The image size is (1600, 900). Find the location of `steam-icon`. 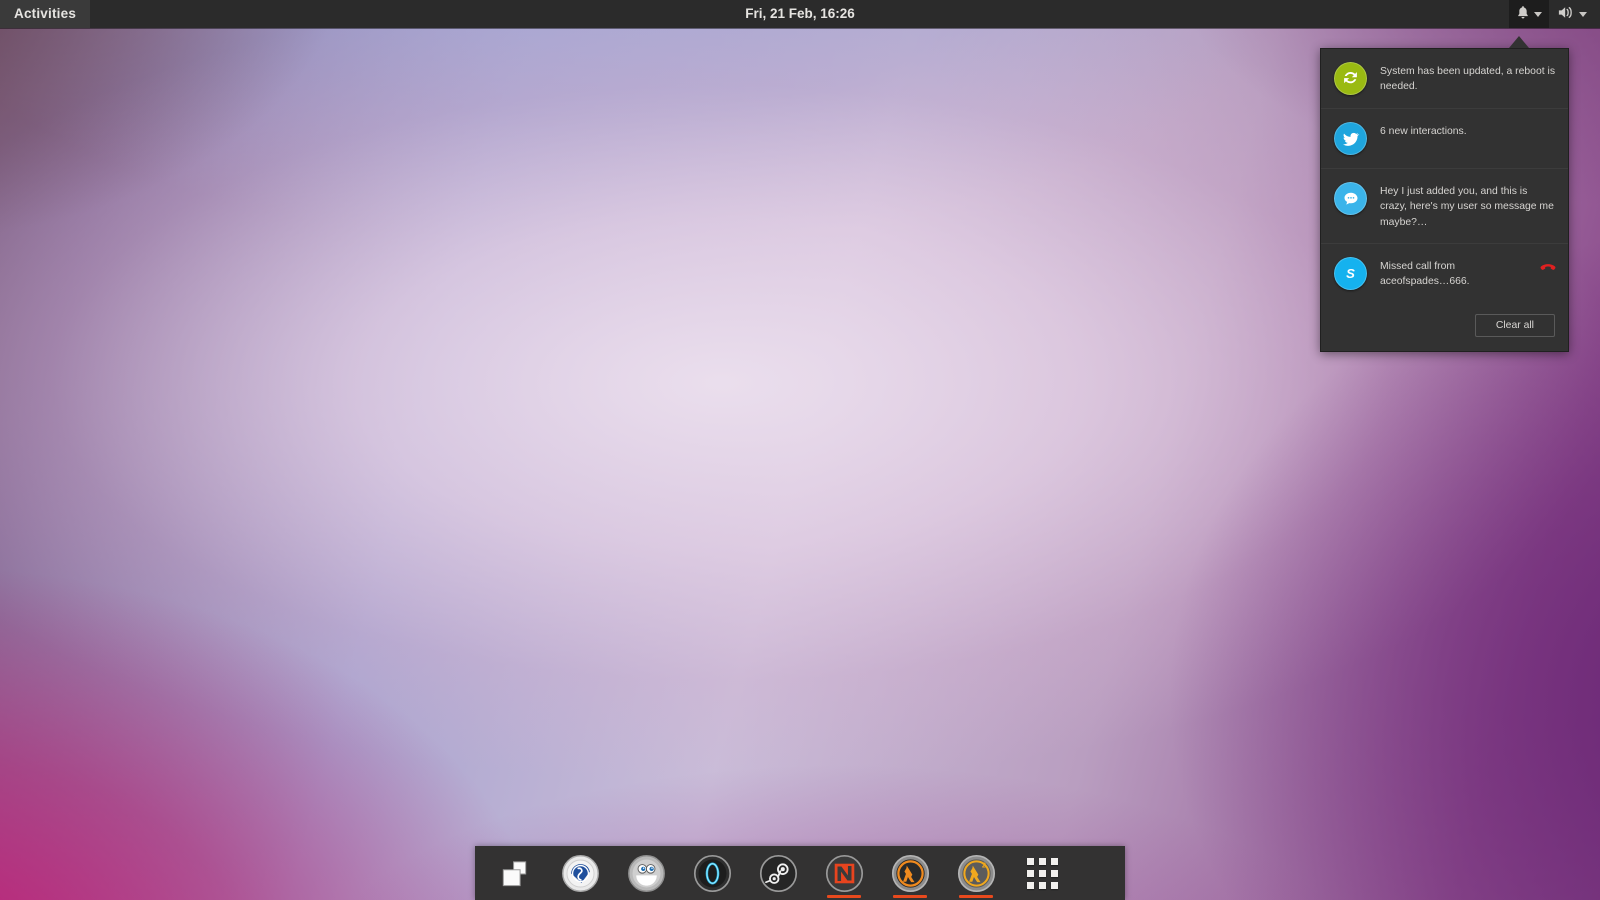

steam-icon is located at coordinates (778, 873).